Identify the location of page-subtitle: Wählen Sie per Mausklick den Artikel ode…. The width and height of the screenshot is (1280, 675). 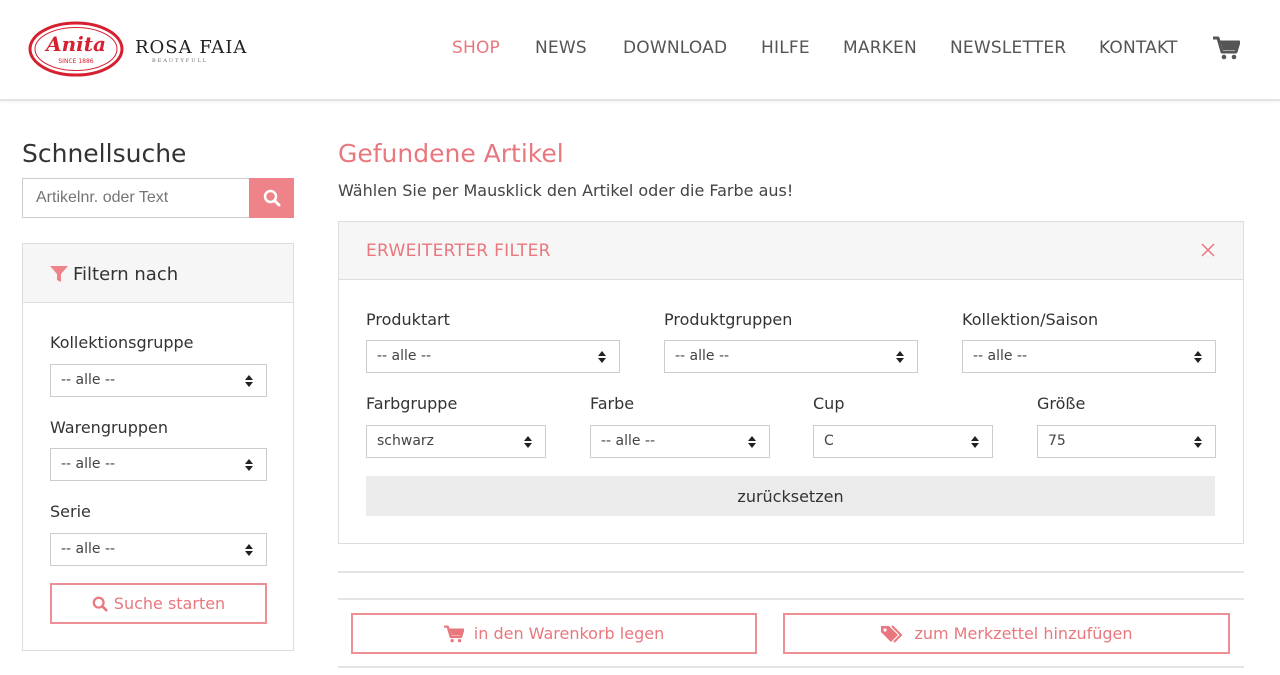
(566, 190).